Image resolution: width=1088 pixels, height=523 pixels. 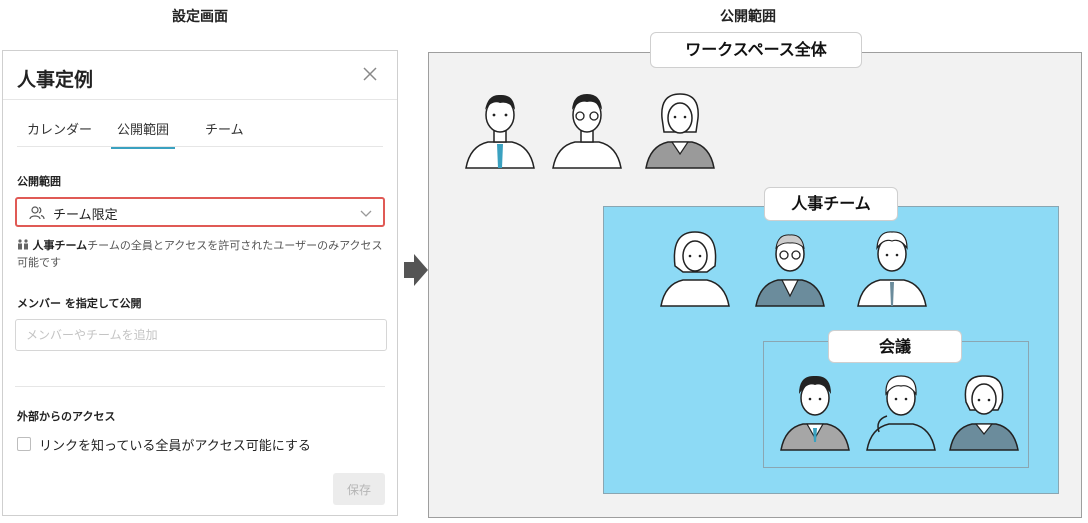 I want to click on team-icon, so click(x=23, y=244).